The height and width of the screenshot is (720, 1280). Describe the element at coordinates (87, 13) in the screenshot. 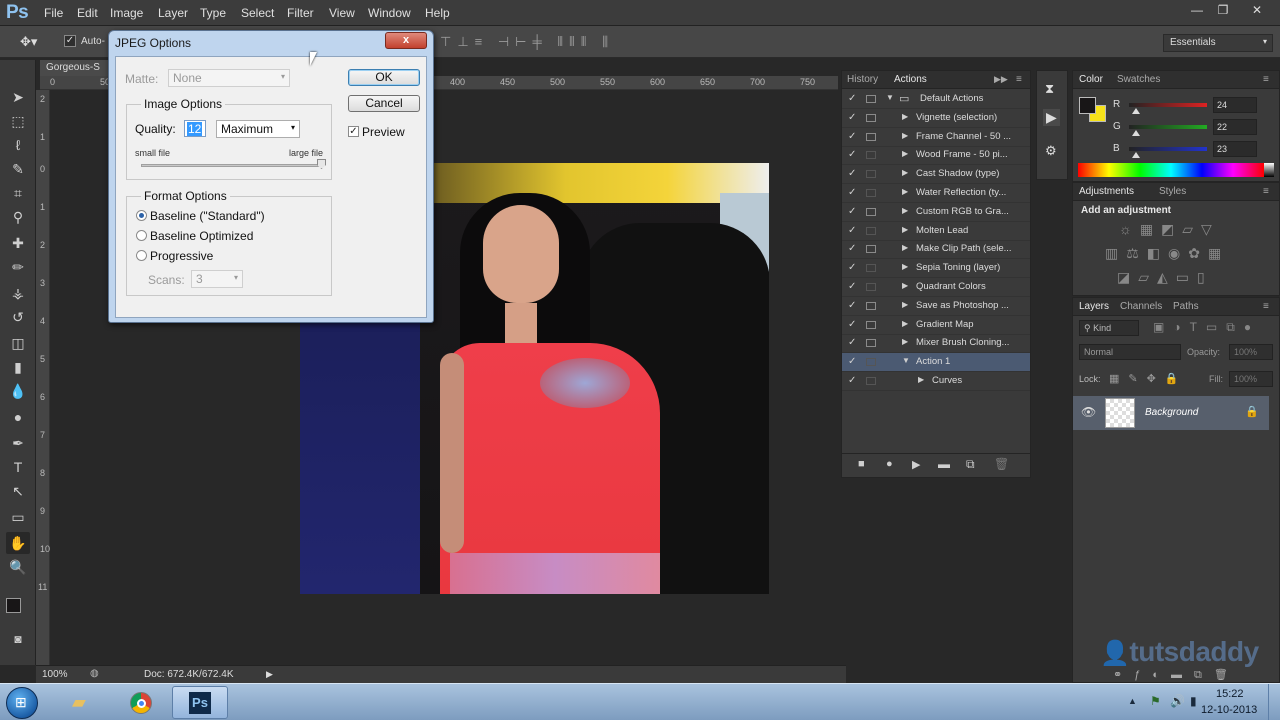

I see `menu-edit: Edit` at that location.